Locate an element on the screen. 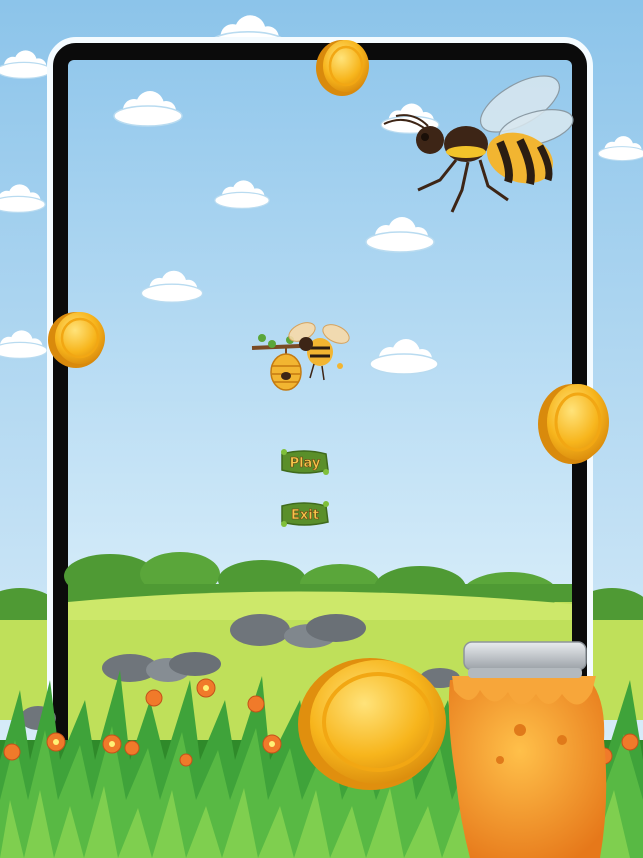  play-button: Play is located at coordinates (305, 462).